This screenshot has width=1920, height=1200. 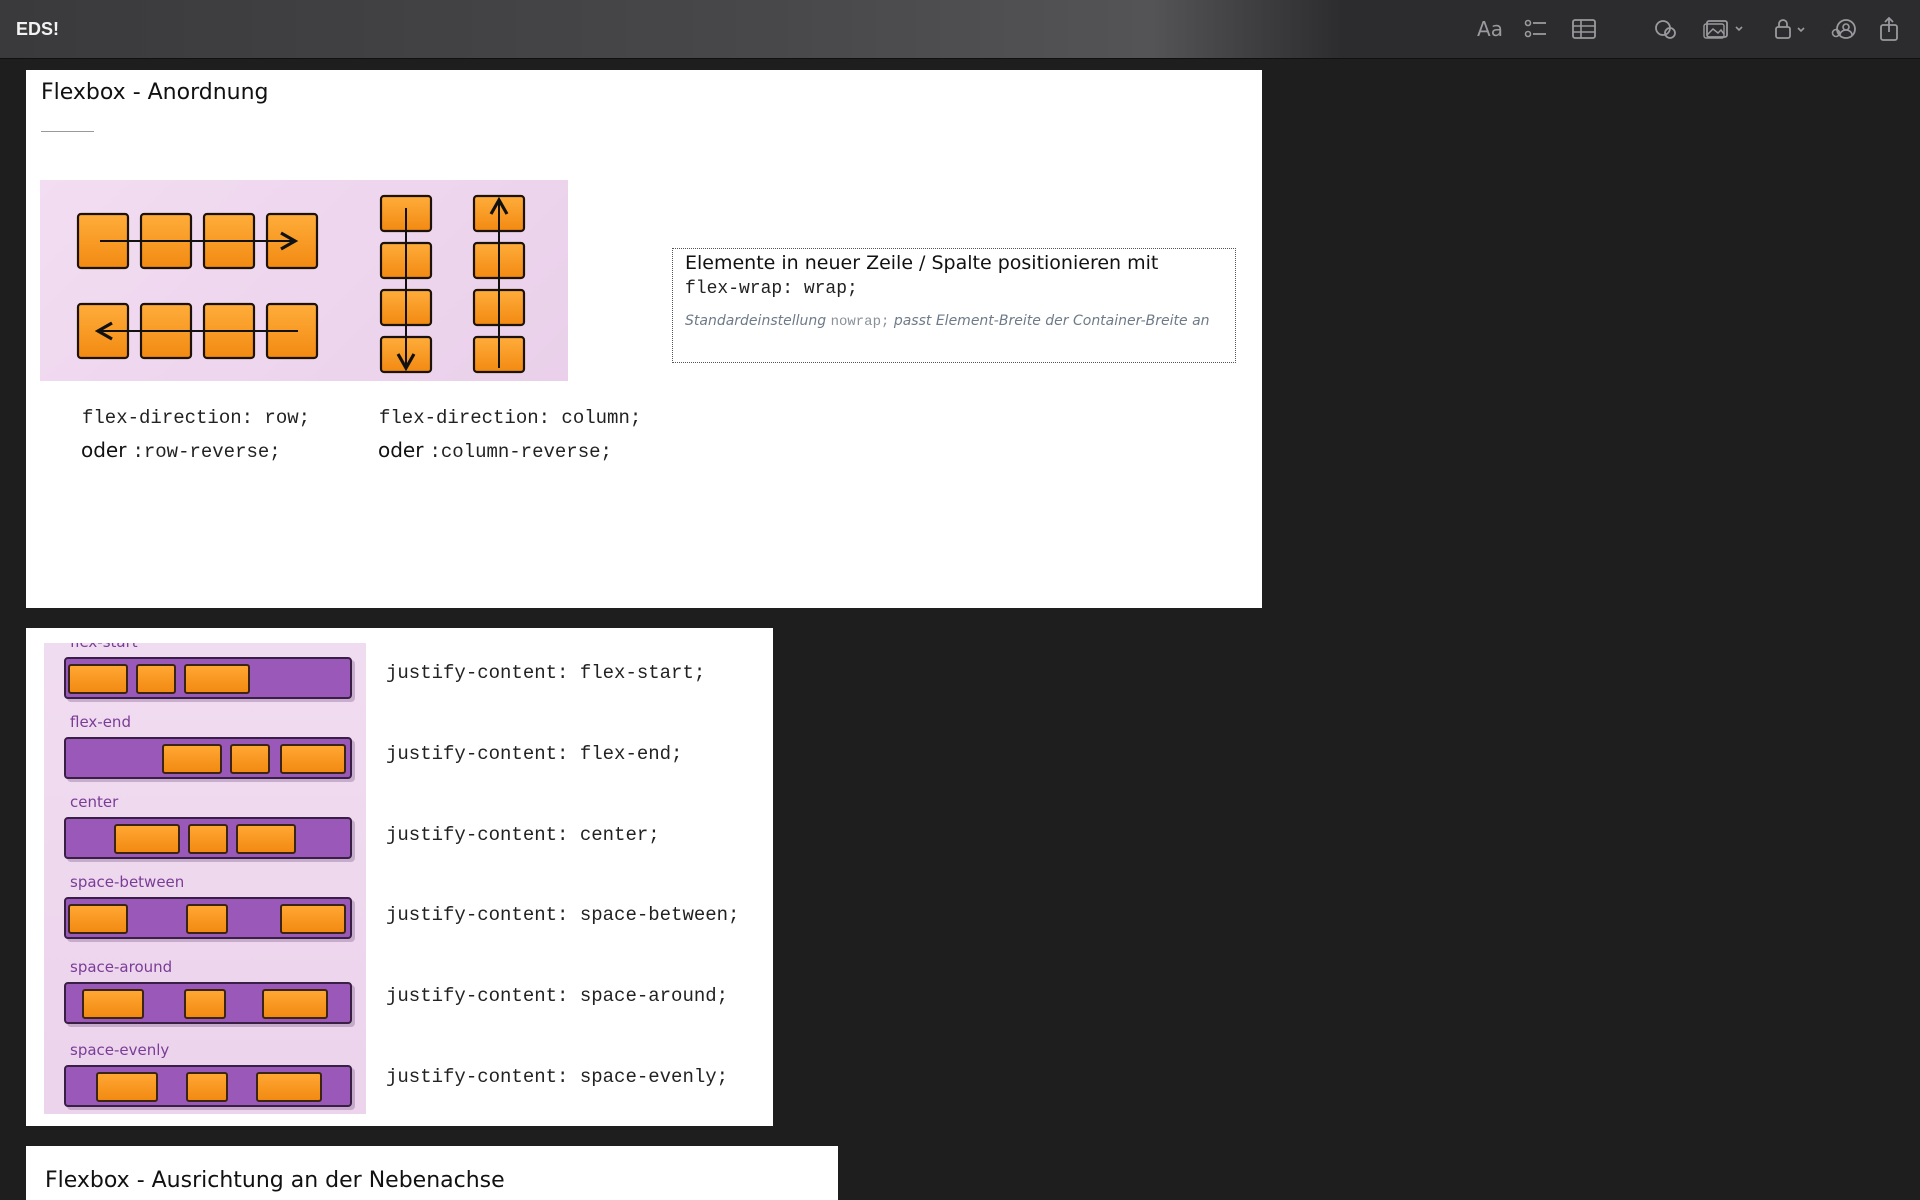 What do you see at coordinates (94, 802) in the screenshot?
I see `justify-label-center: center` at bounding box center [94, 802].